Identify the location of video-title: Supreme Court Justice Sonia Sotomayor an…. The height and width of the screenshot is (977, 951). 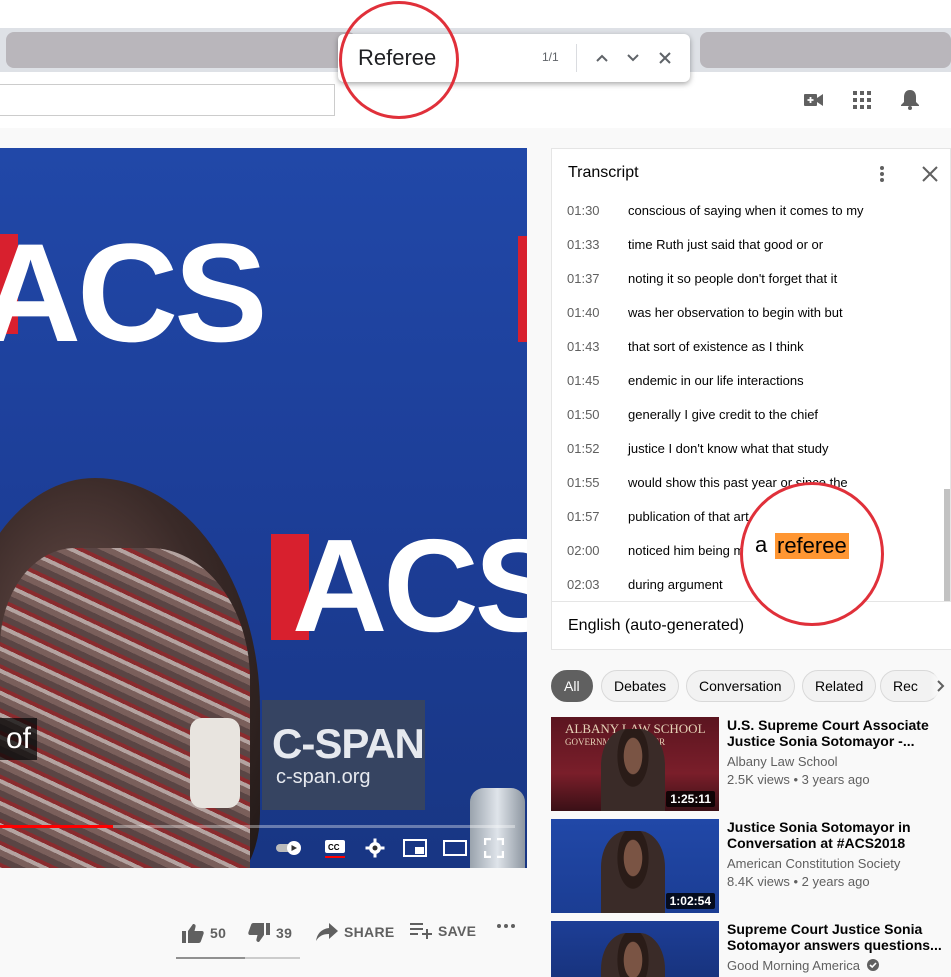
(837, 937).